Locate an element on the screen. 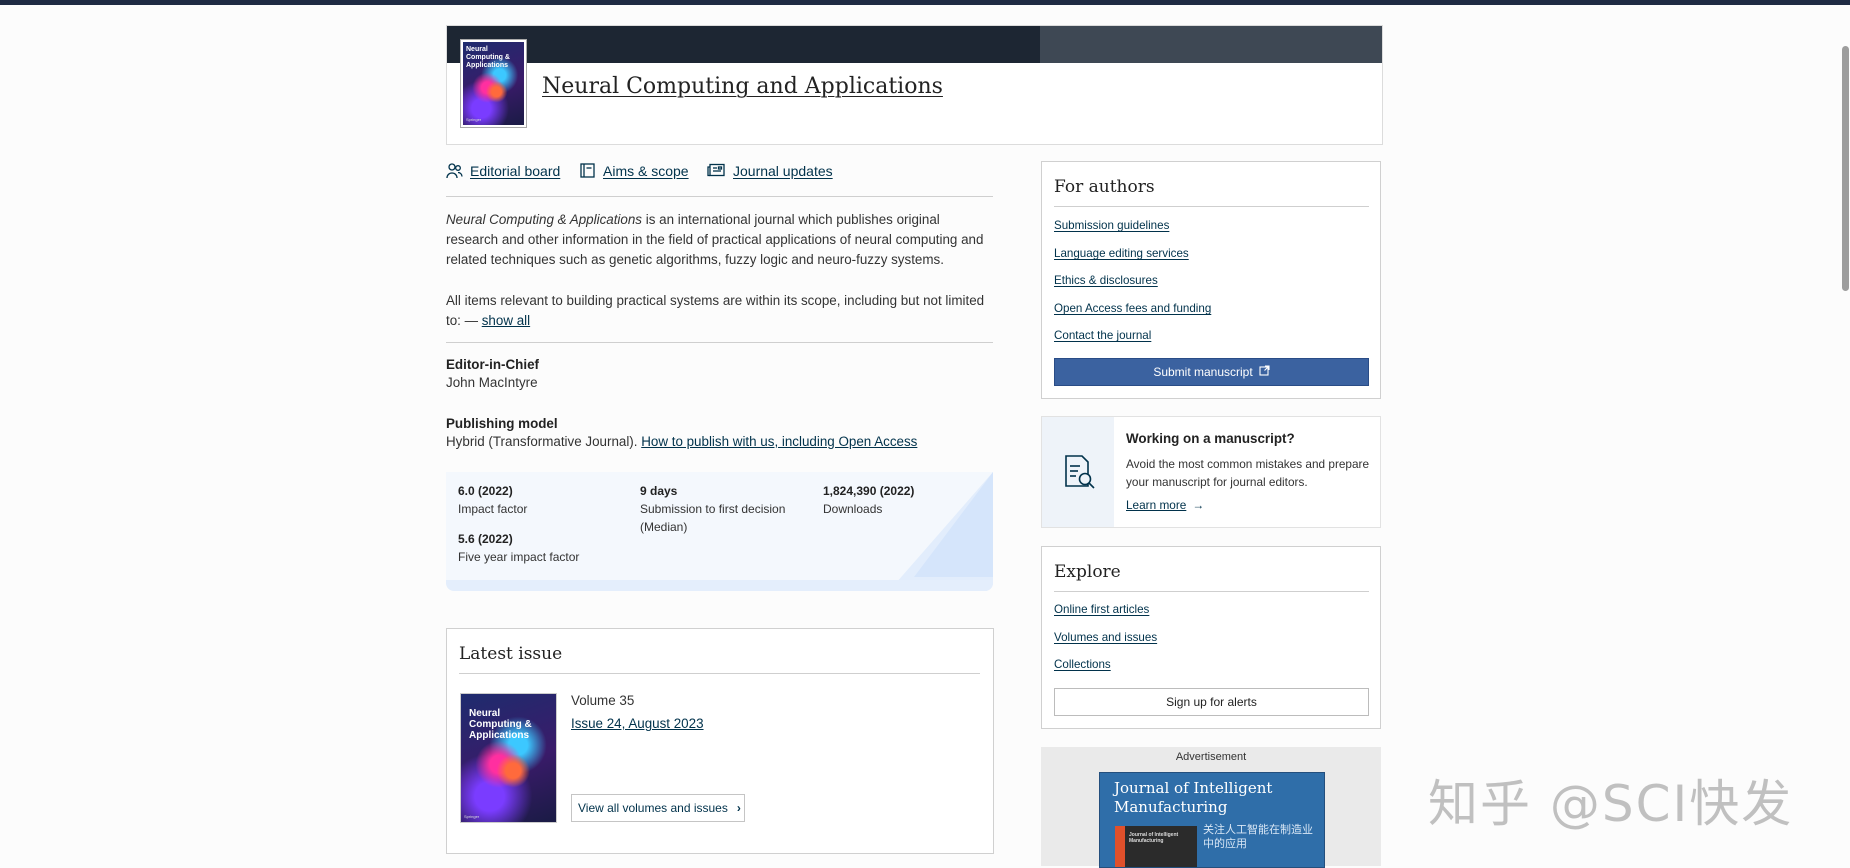  metric-value: 1,824,390 (2022) is located at coordinates (869, 491).